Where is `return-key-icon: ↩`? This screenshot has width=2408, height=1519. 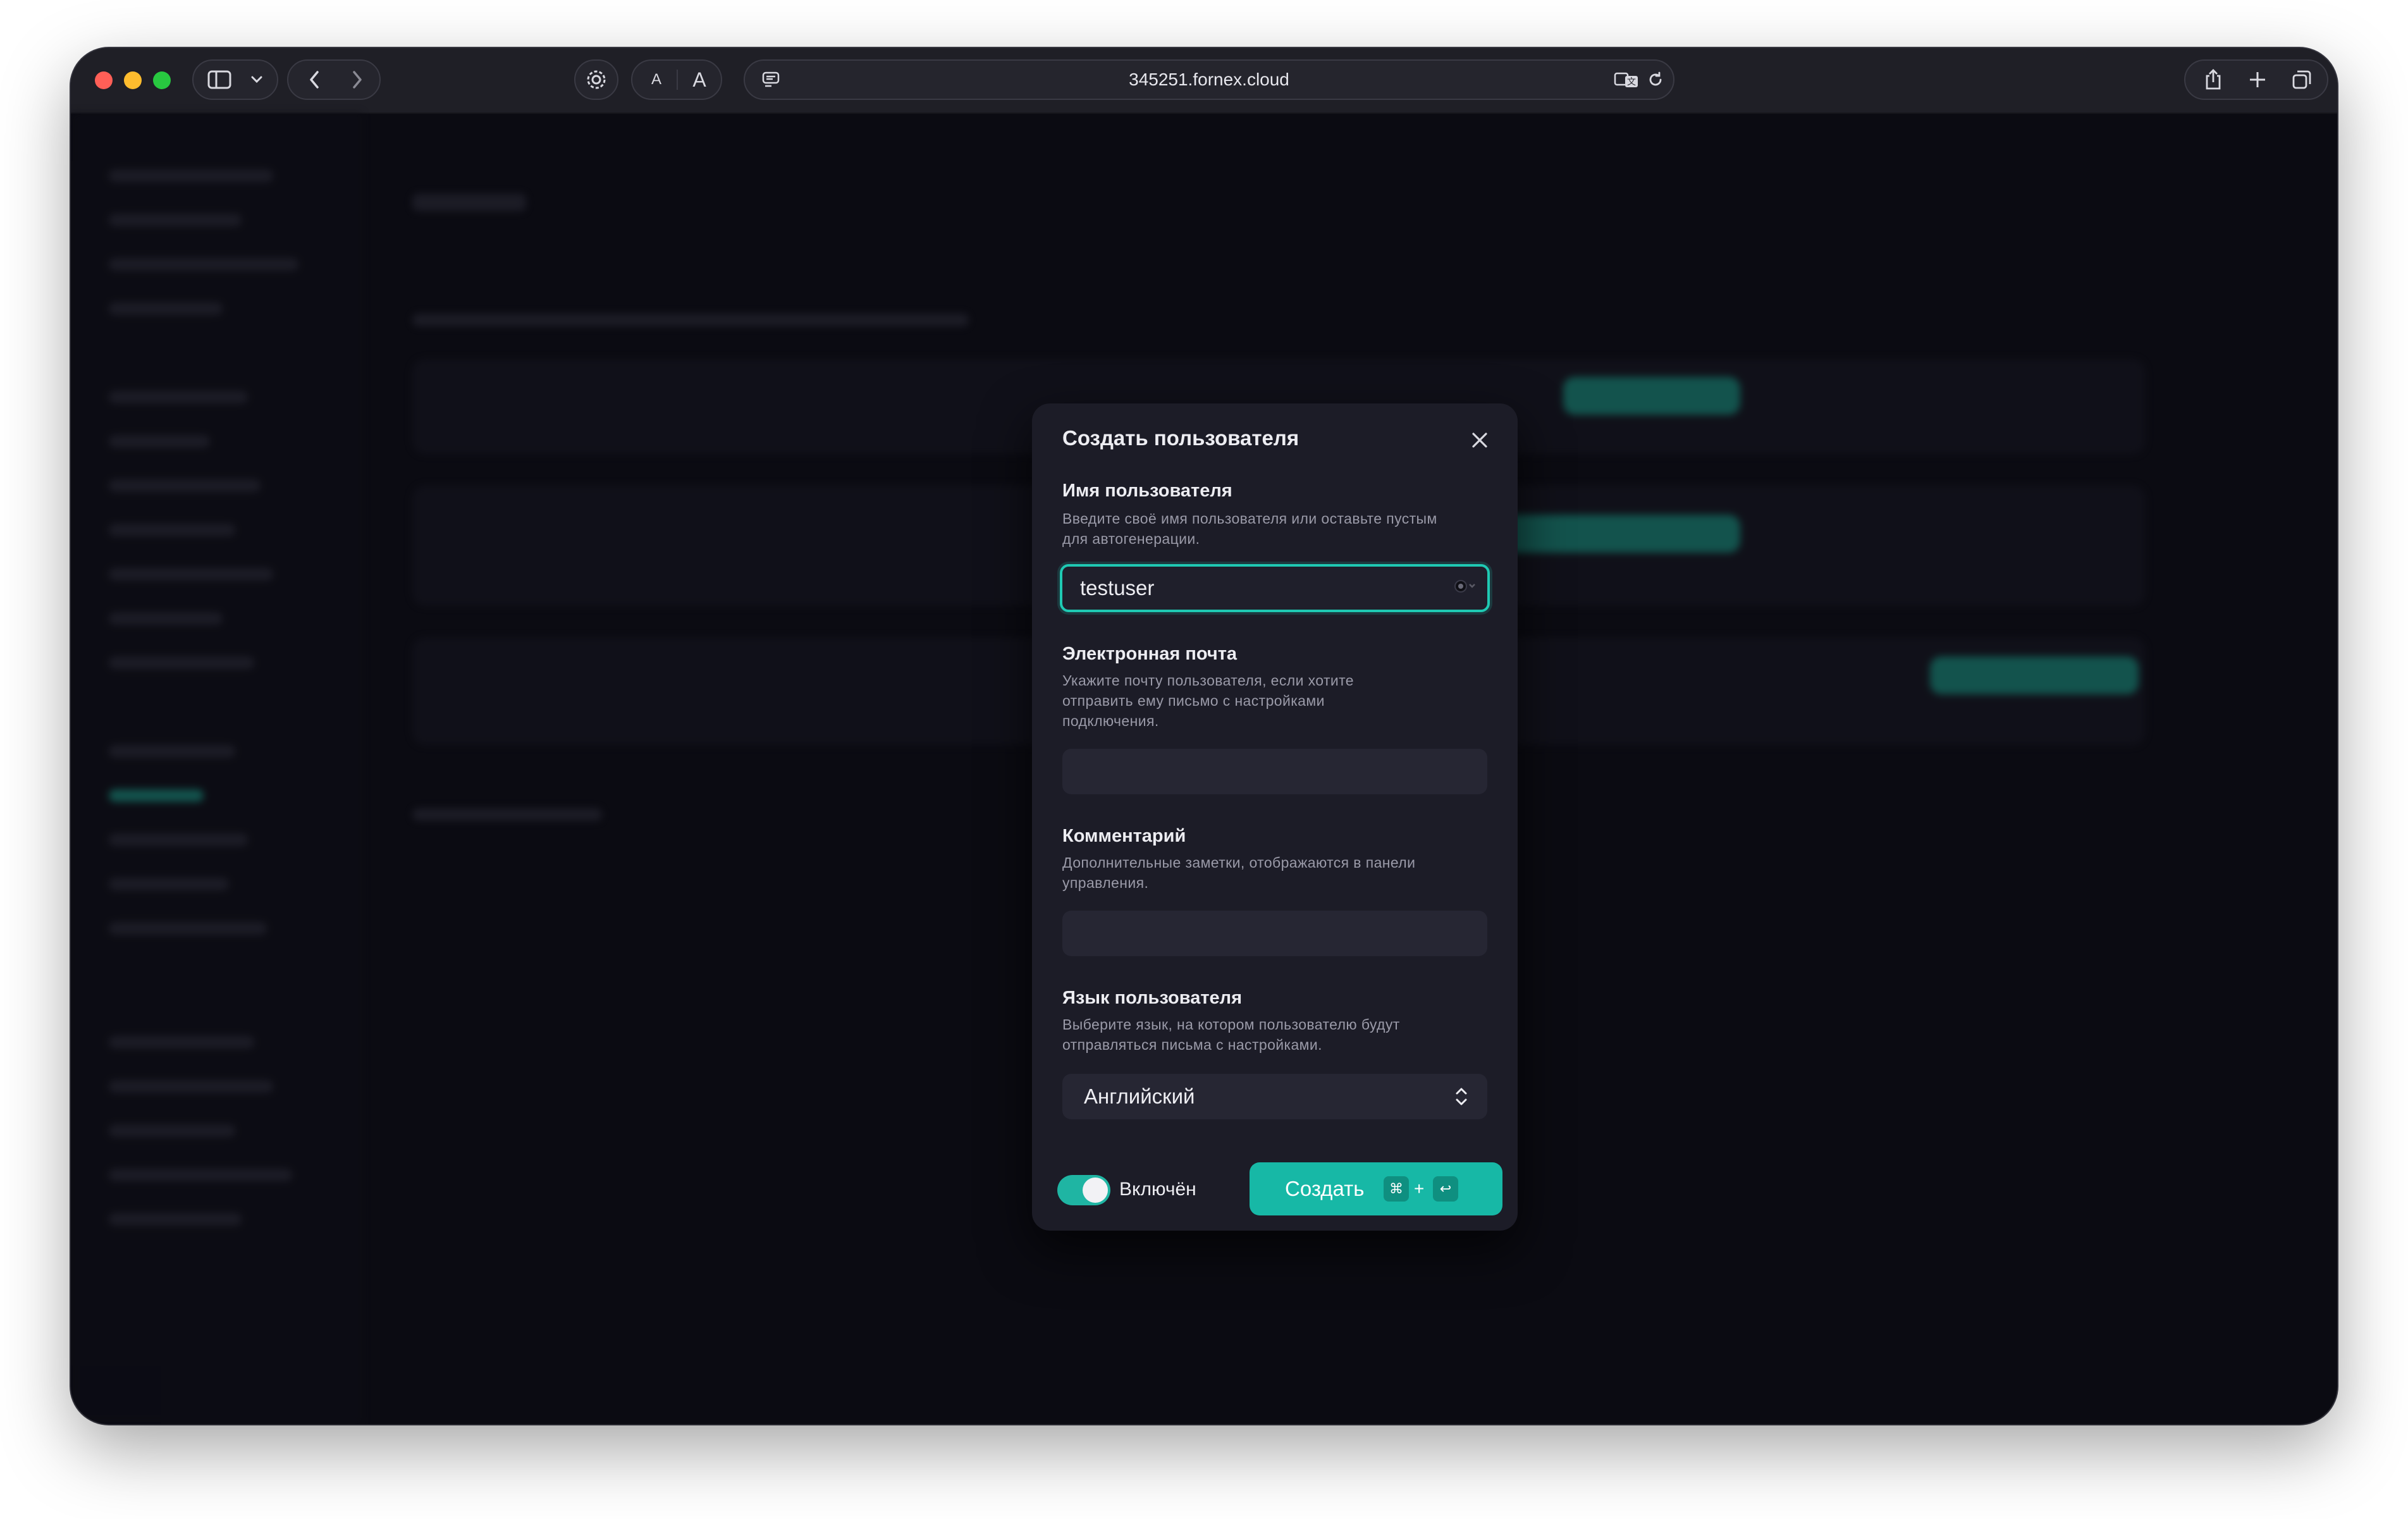 return-key-icon: ↩ is located at coordinates (1445, 1189).